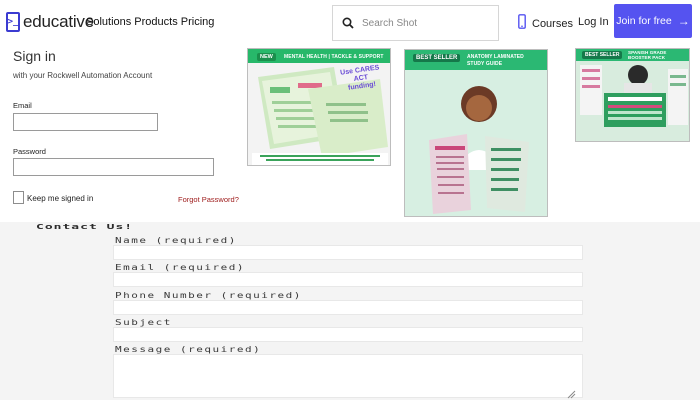  I want to click on brand-logo: >_ educative, so click(50, 22).